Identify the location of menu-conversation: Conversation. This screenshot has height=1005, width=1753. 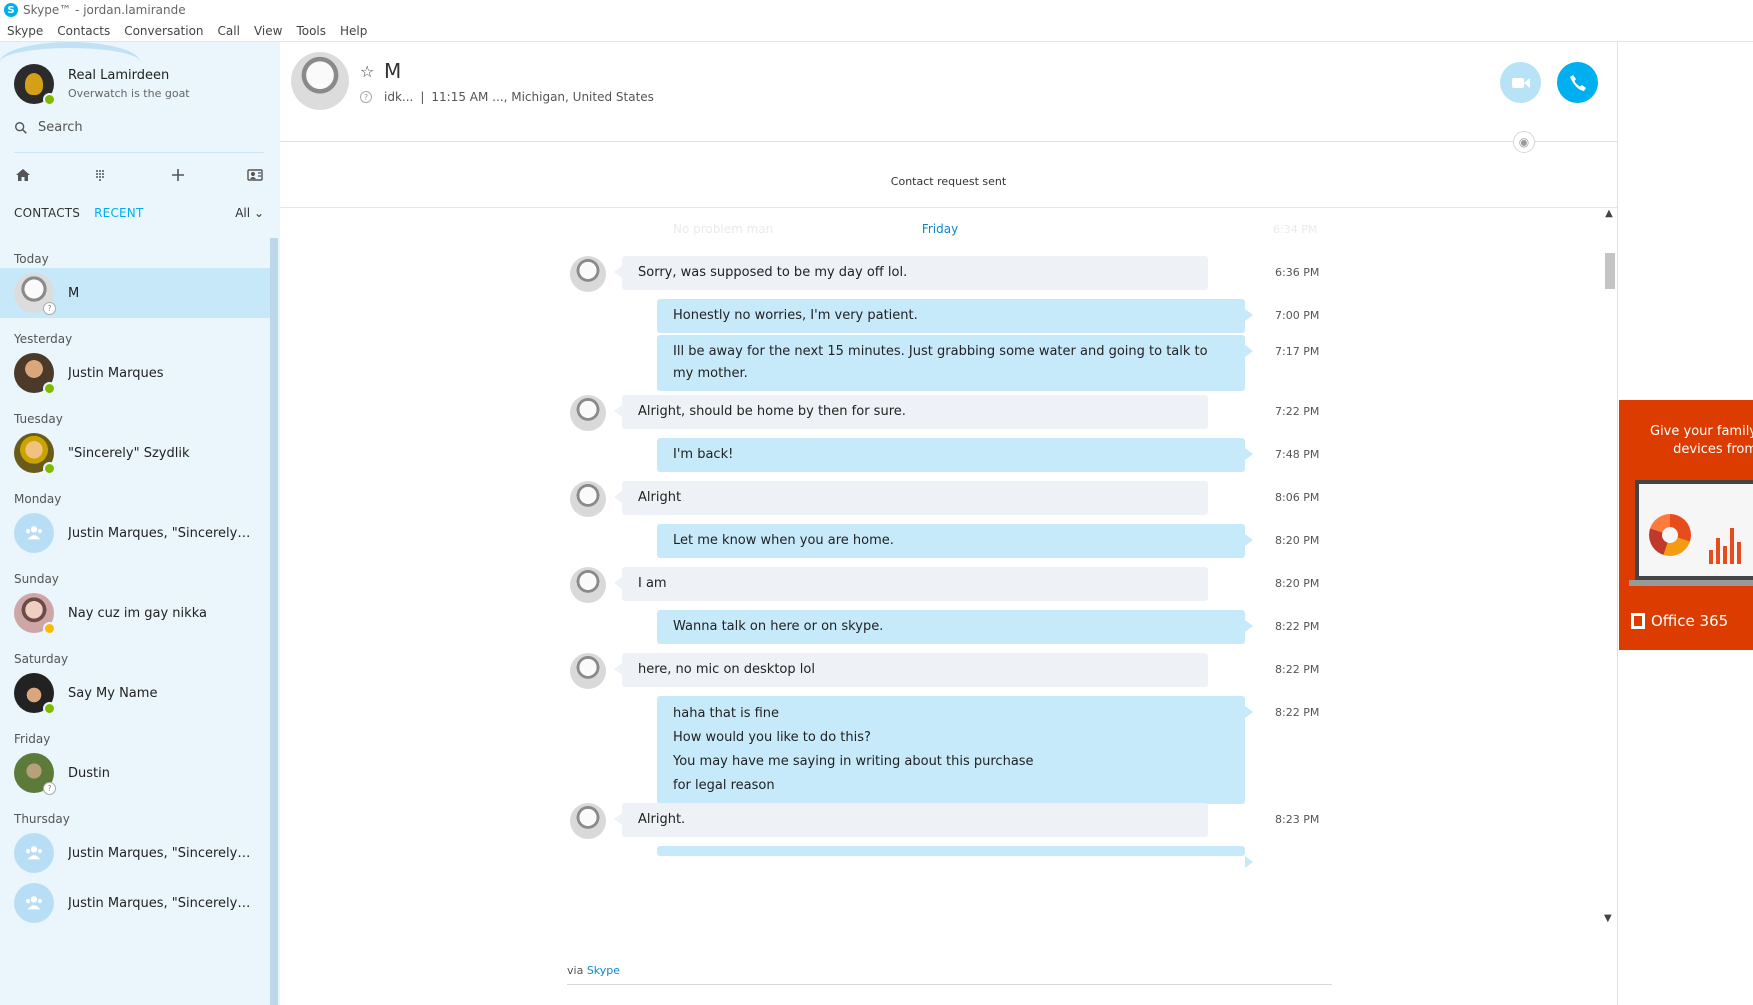
(163, 31).